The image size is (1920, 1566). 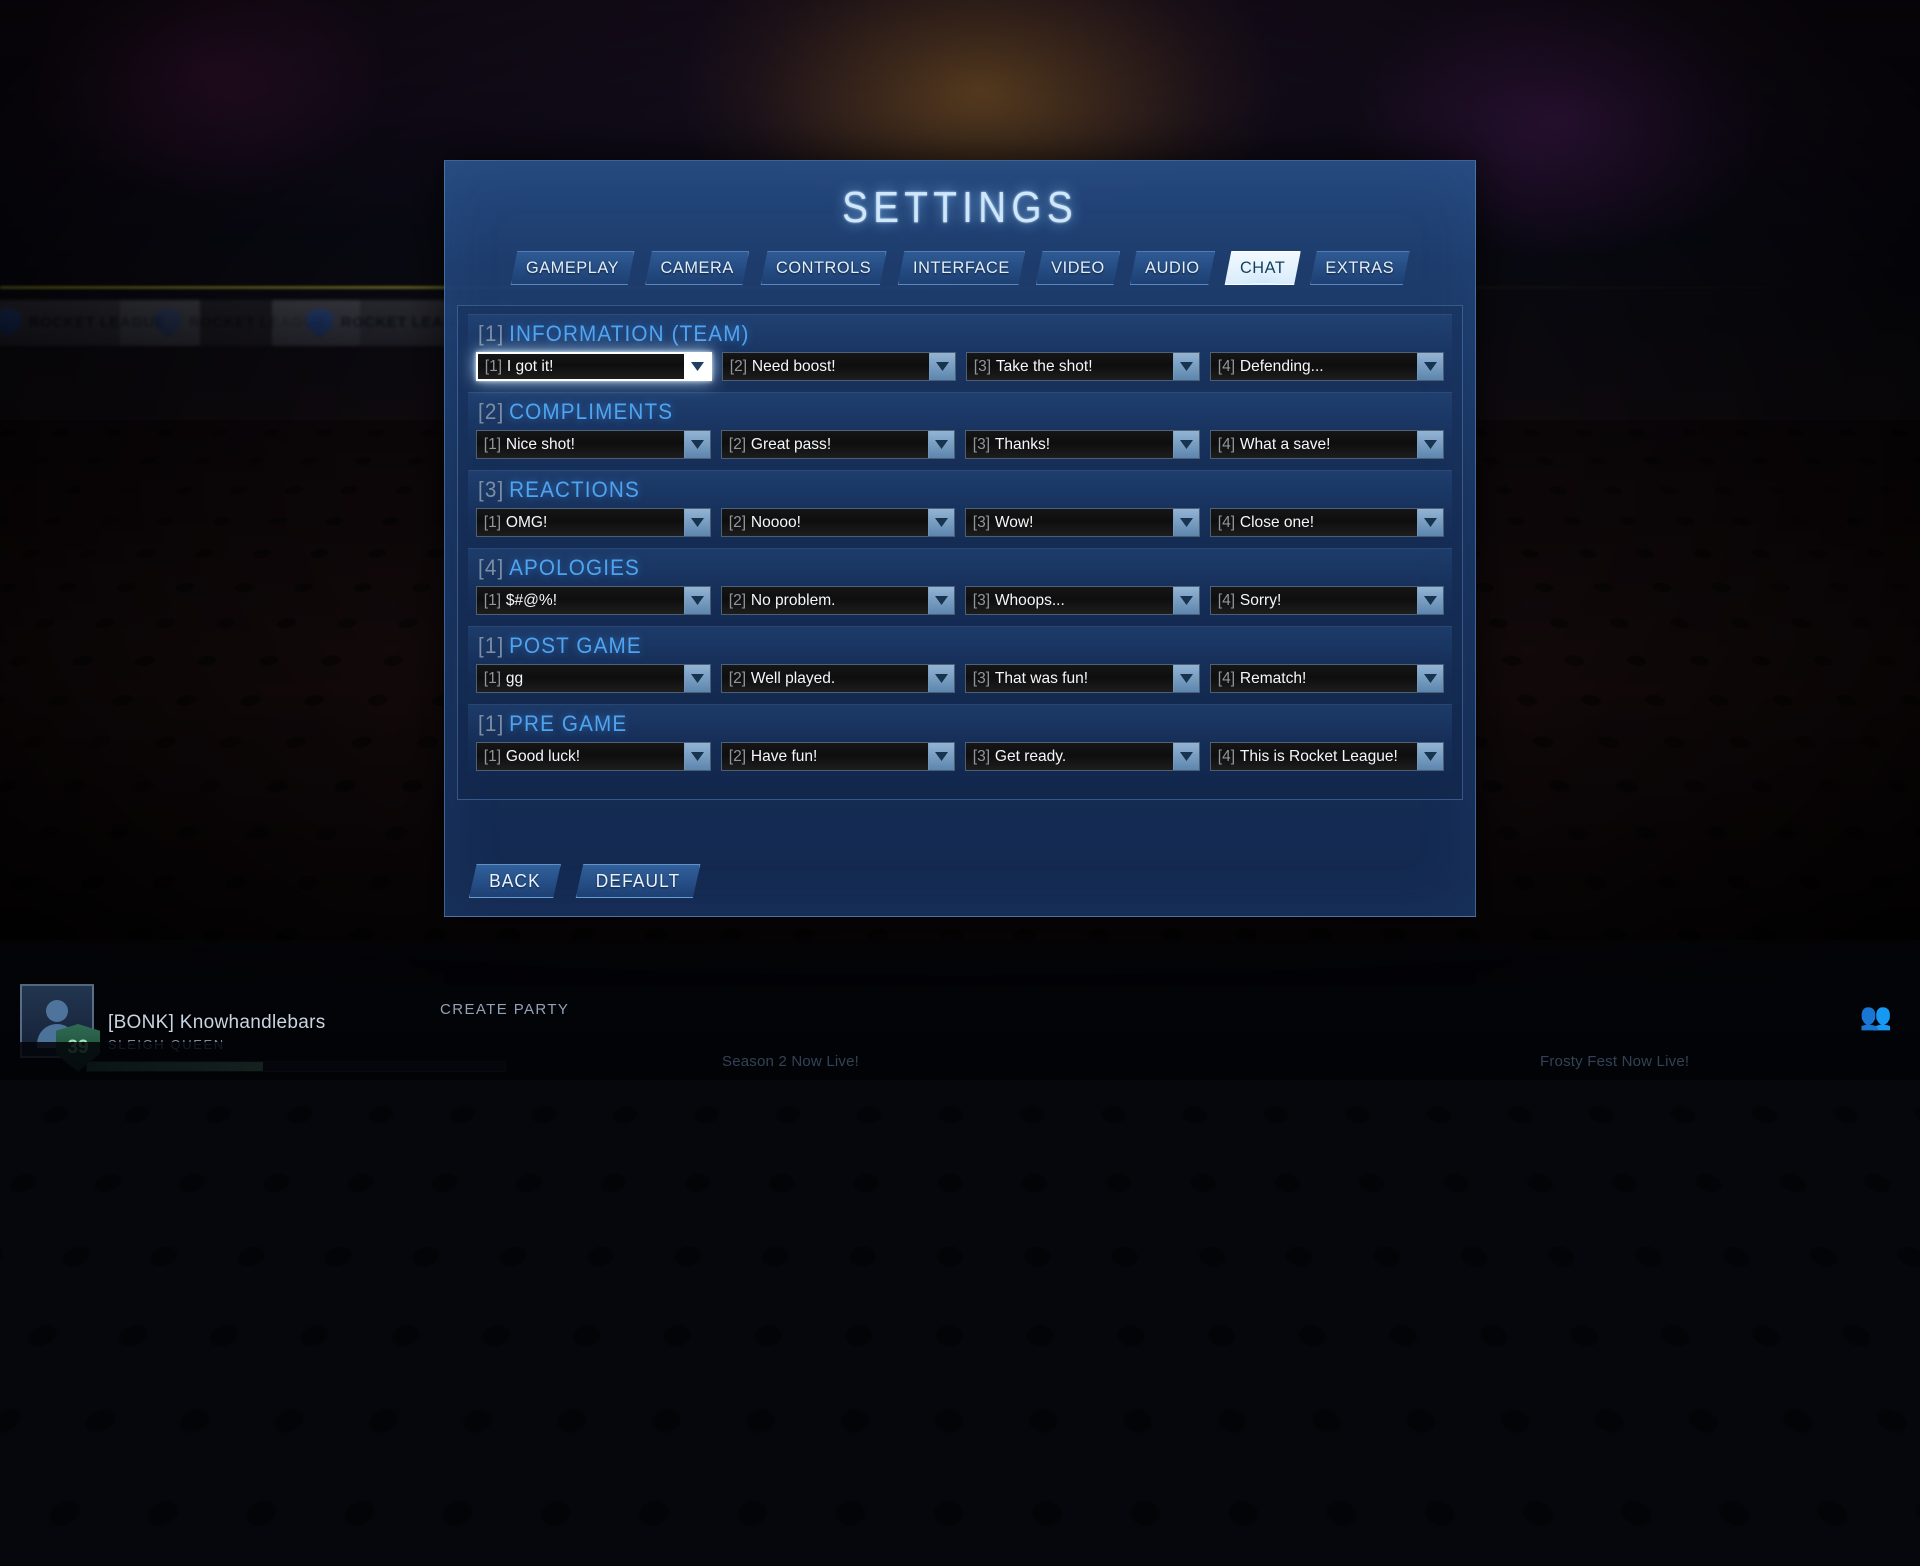 What do you see at coordinates (1014, 523) in the screenshot?
I see `chat-preset-text: Wow!` at bounding box center [1014, 523].